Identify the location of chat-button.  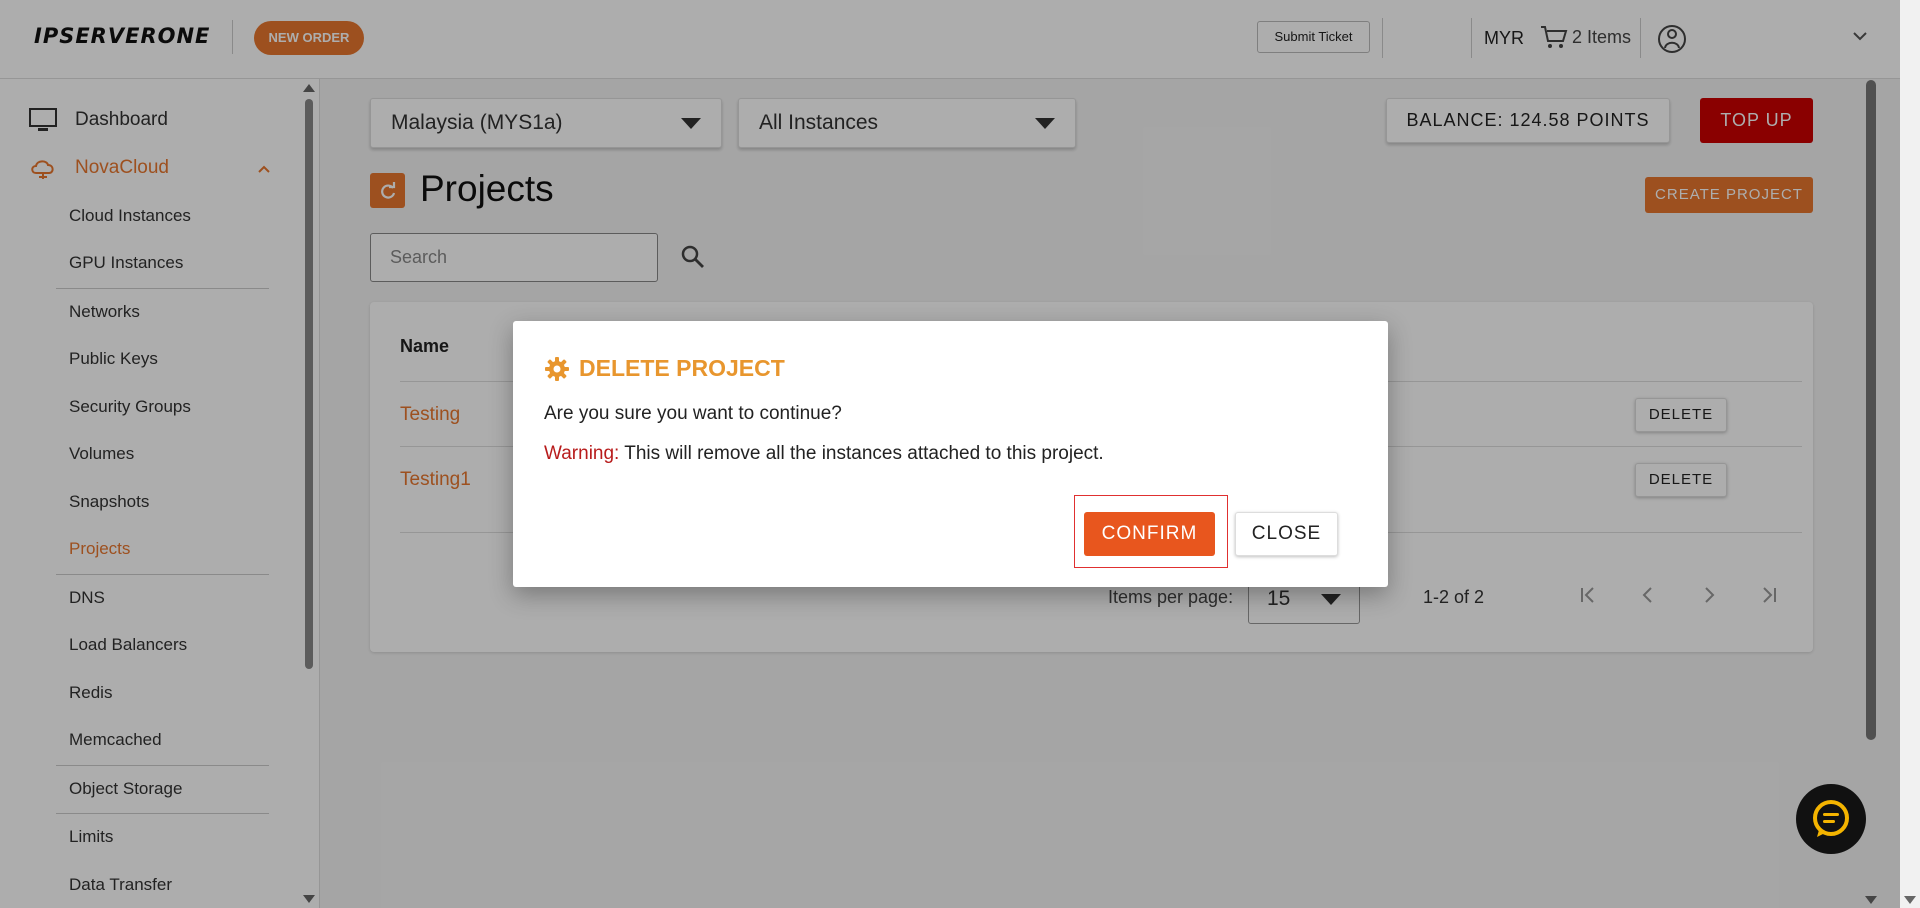
(1831, 819).